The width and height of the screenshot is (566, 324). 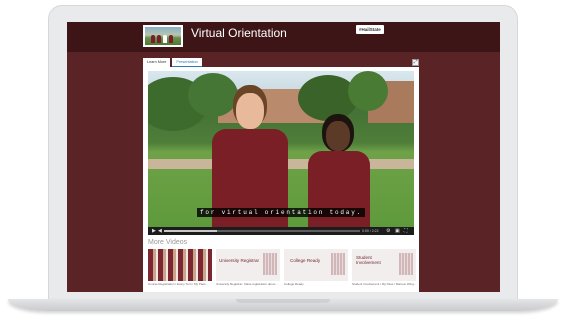 What do you see at coordinates (370, 29) in the screenshot?
I see `hailstate-button: #HailState` at bounding box center [370, 29].